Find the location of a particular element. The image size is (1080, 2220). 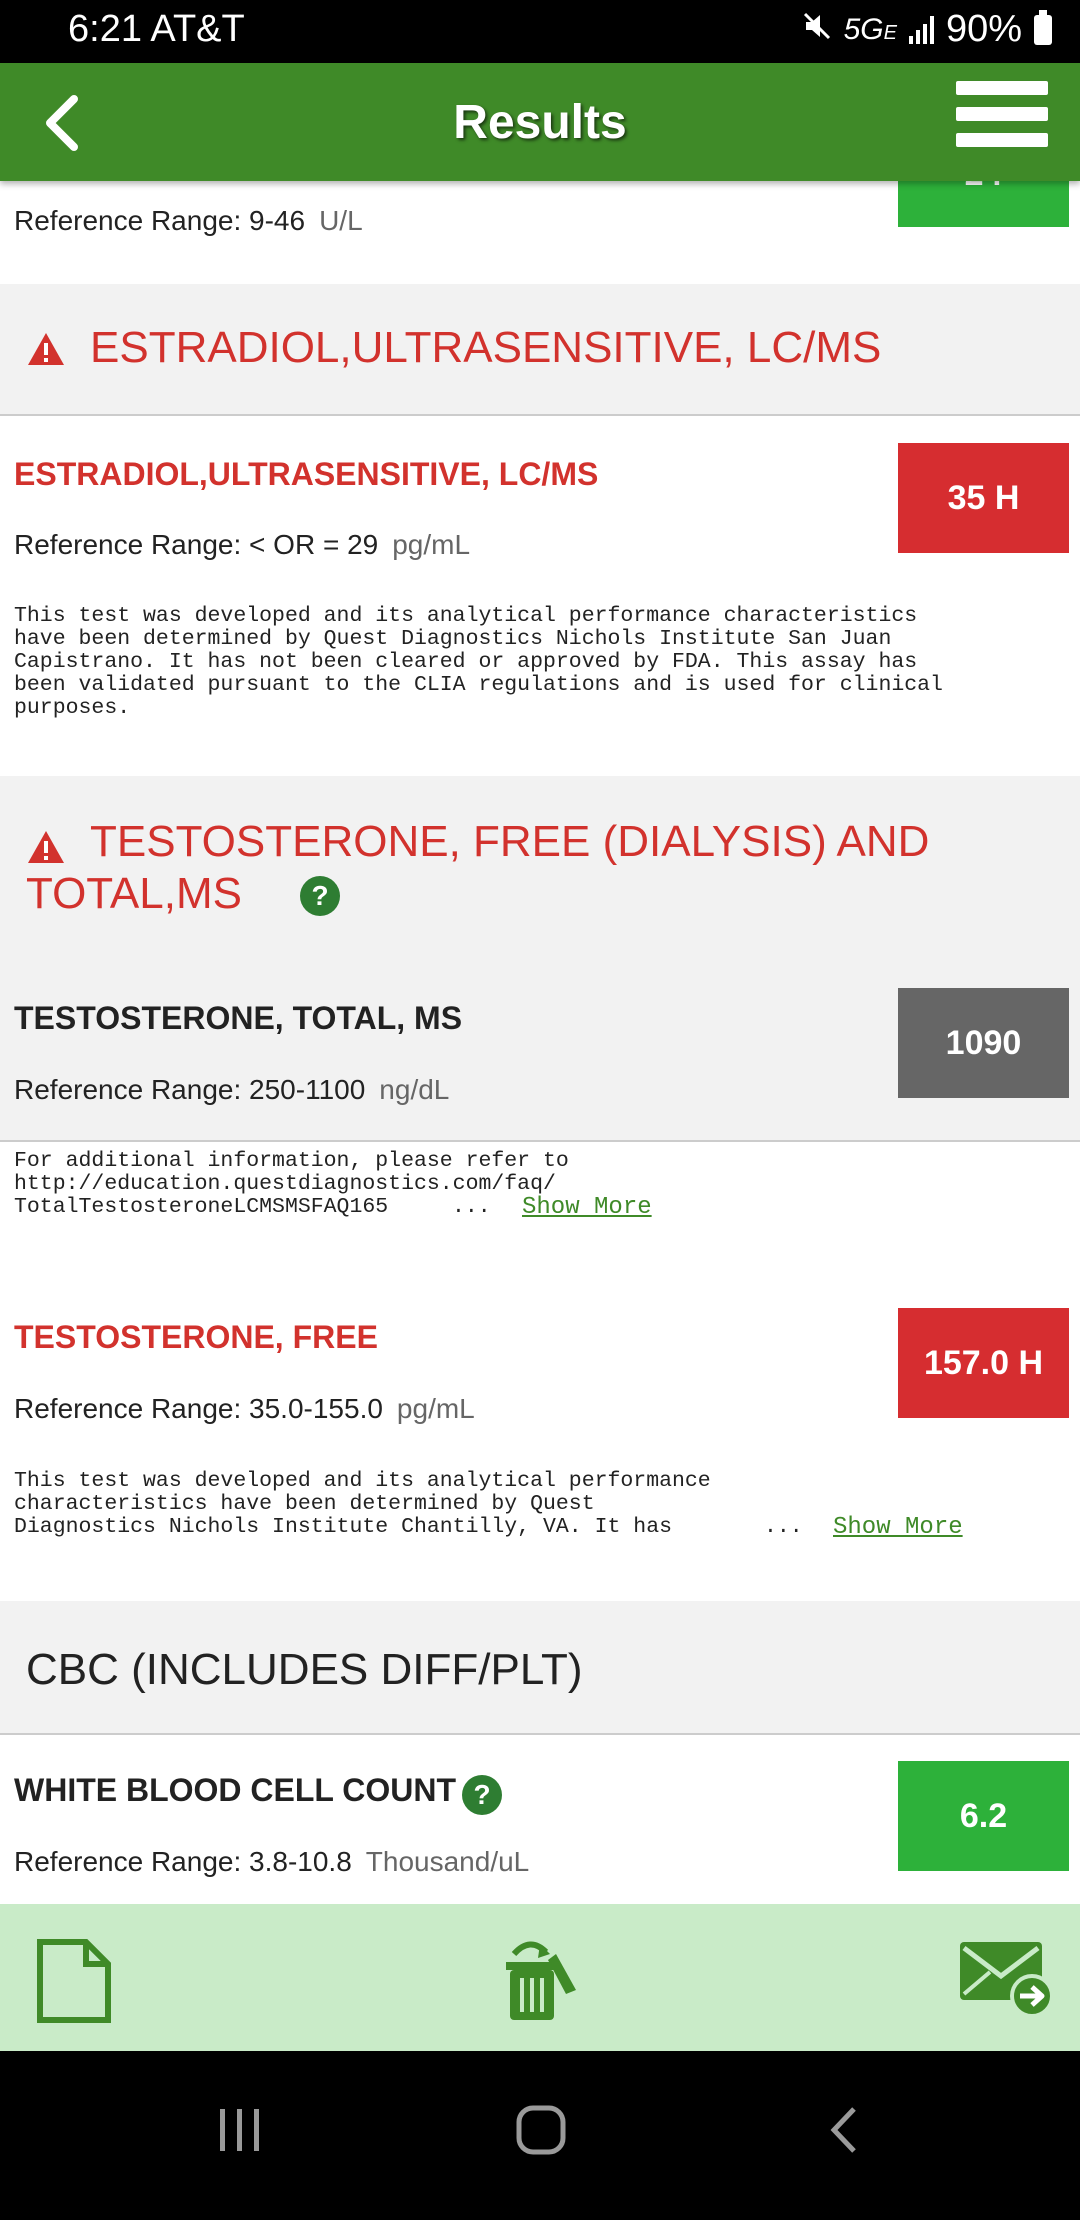

reference-range: Reference Range: 3.8-10.8 Thousand/uL is located at coordinates (272, 1861).